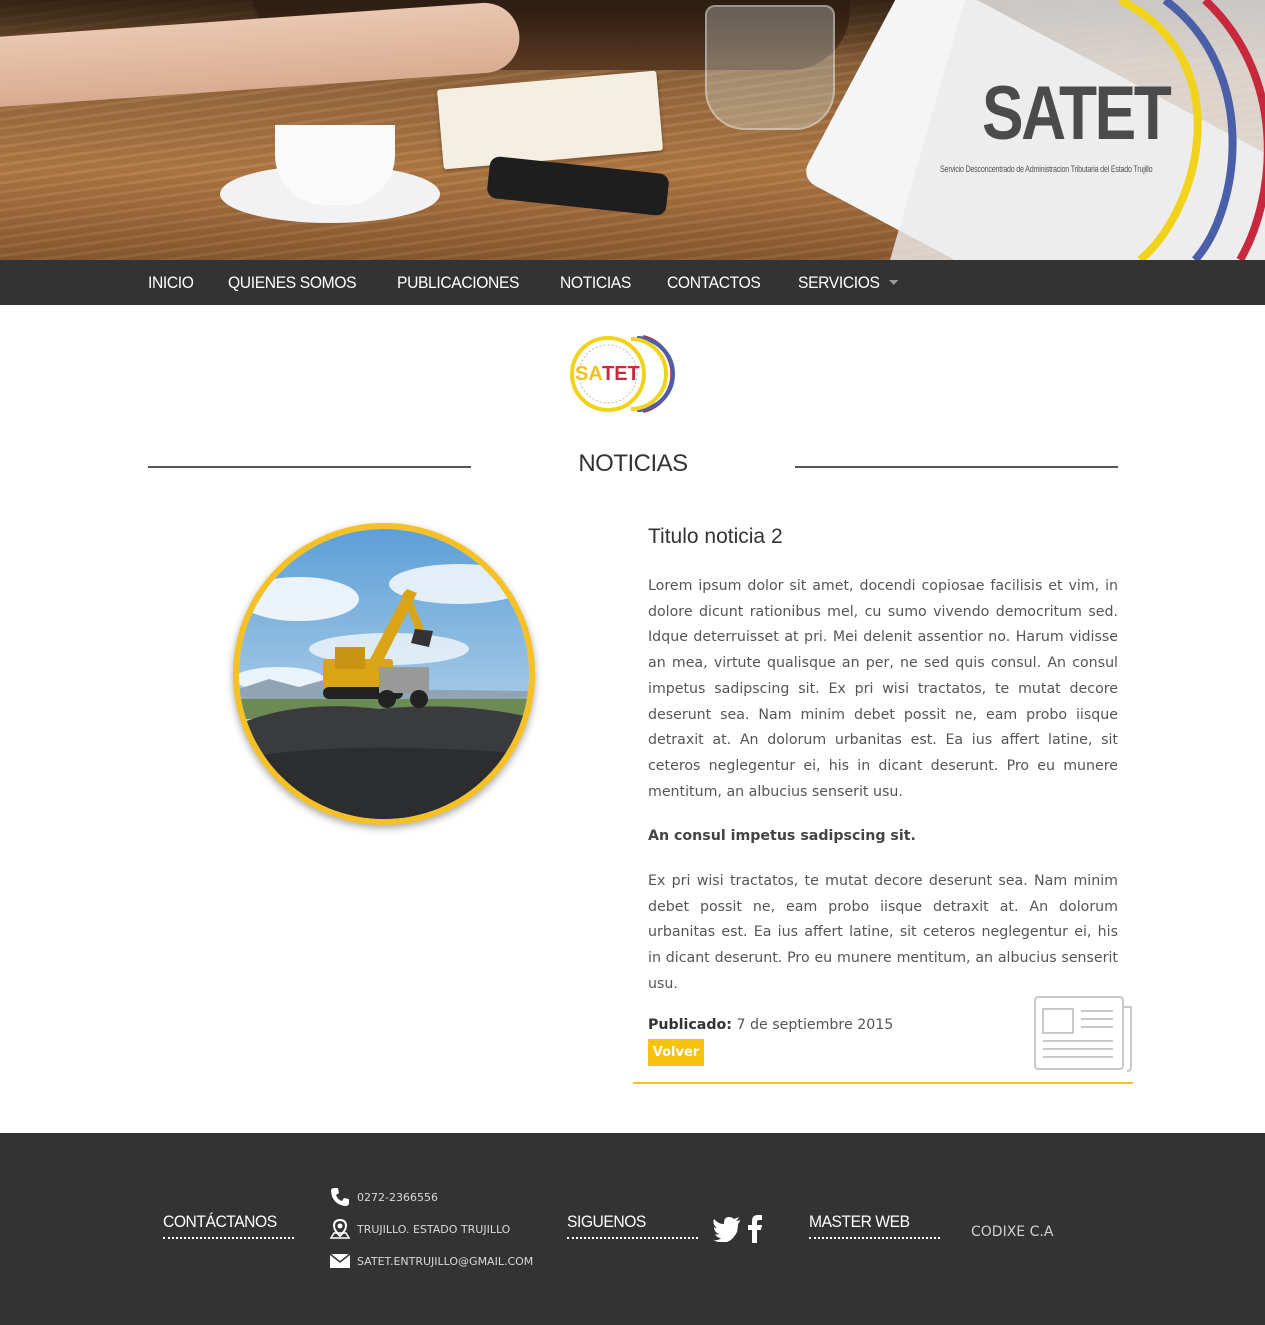 The height and width of the screenshot is (1325, 1265). I want to click on facebook-icon, so click(755, 1229).